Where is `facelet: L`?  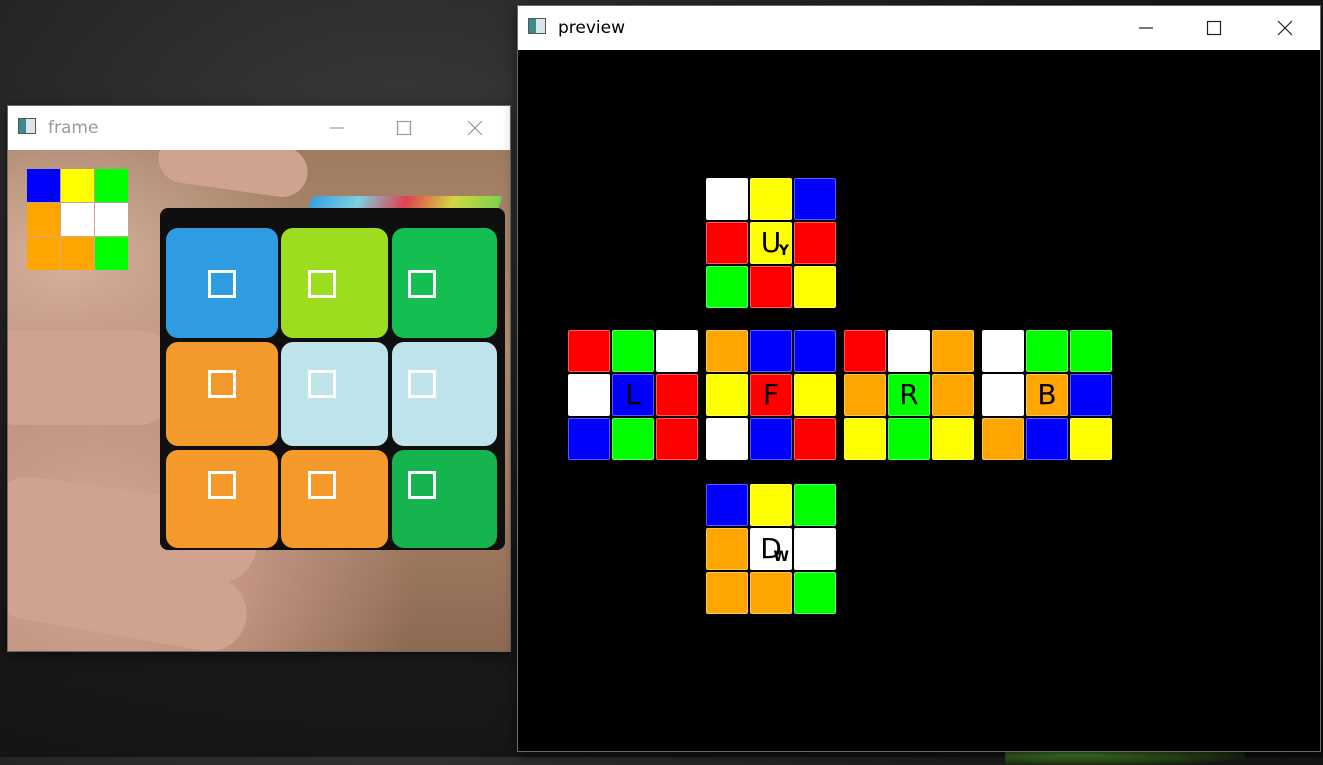 facelet: L is located at coordinates (633, 395).